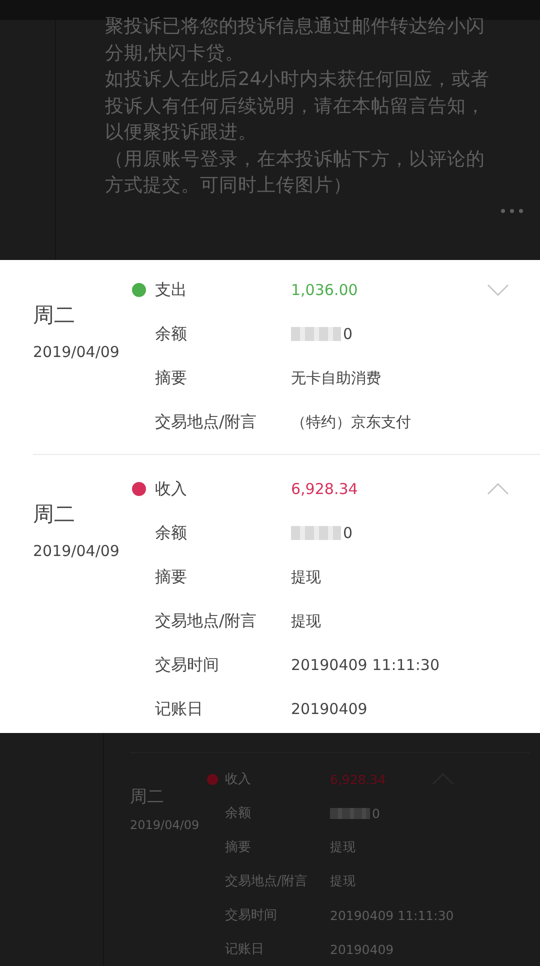 The image size is (540, 966). What do you see at coordinates (171, 290) in the screenshot?
I see `type-label: 支出` at bounding box center [171, 290].